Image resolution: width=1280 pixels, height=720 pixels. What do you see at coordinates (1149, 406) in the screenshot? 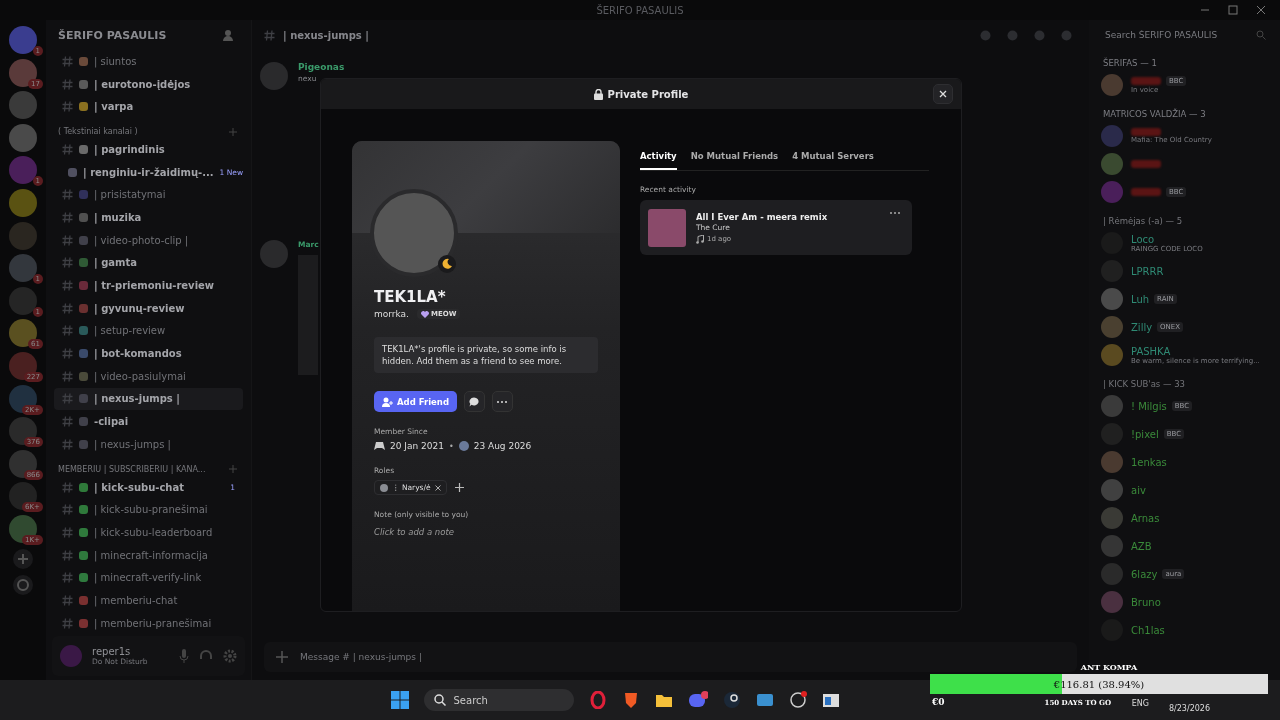
I see `member-name: ! Milgis` at bounding box center [1149, 406].